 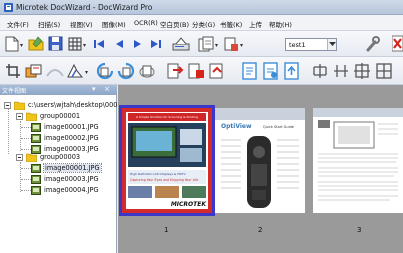 What do you see at coordinates (75, 71) in the screenshot?
I see `rotate-icon` at bounding box center [75, 71].